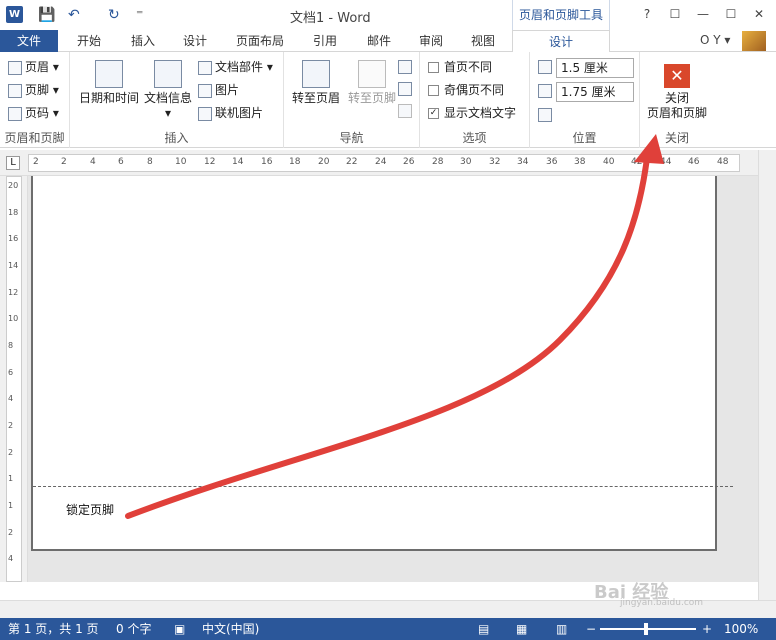 Image resolution: width=776 pixels, height=640 pixels. I want to click on save-icon: 💾, so click(46, 15).